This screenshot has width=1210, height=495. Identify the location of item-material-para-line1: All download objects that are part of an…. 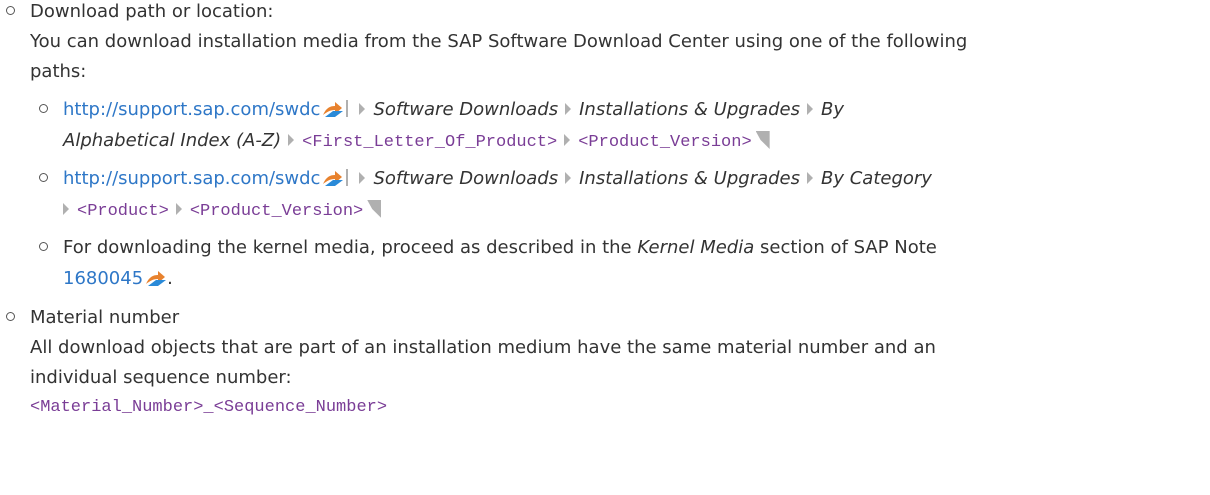
(483, 347).